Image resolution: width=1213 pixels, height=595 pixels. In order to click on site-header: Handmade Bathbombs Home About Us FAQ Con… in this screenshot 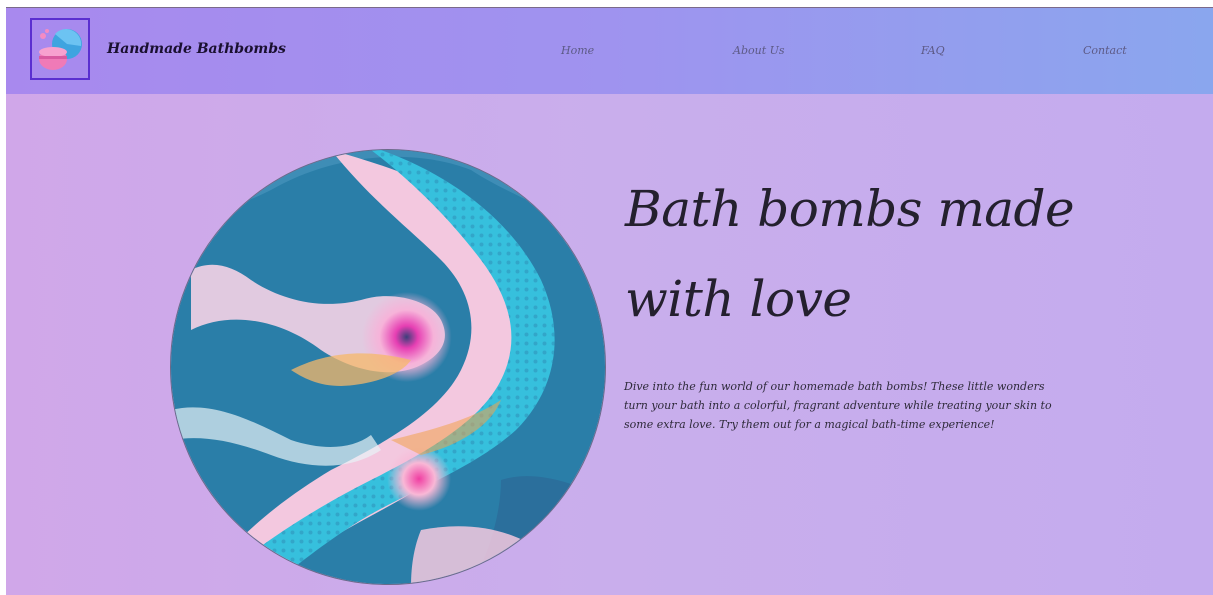, I will do `click(609, 51)`.